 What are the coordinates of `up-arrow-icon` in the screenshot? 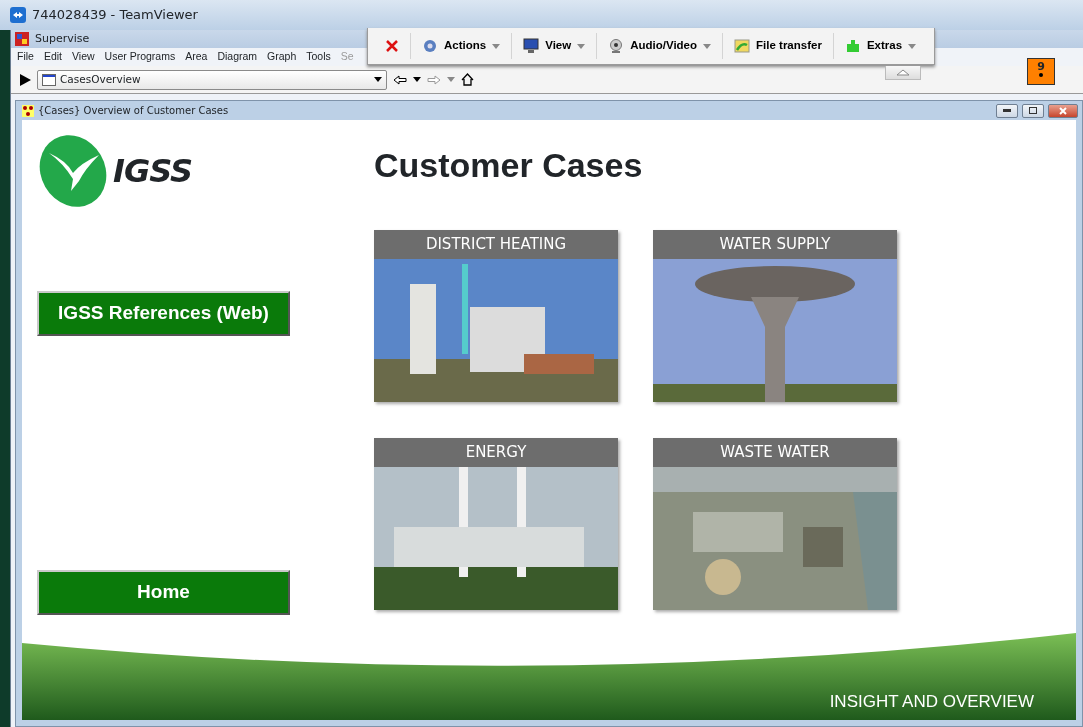 It's located at (903, 72).